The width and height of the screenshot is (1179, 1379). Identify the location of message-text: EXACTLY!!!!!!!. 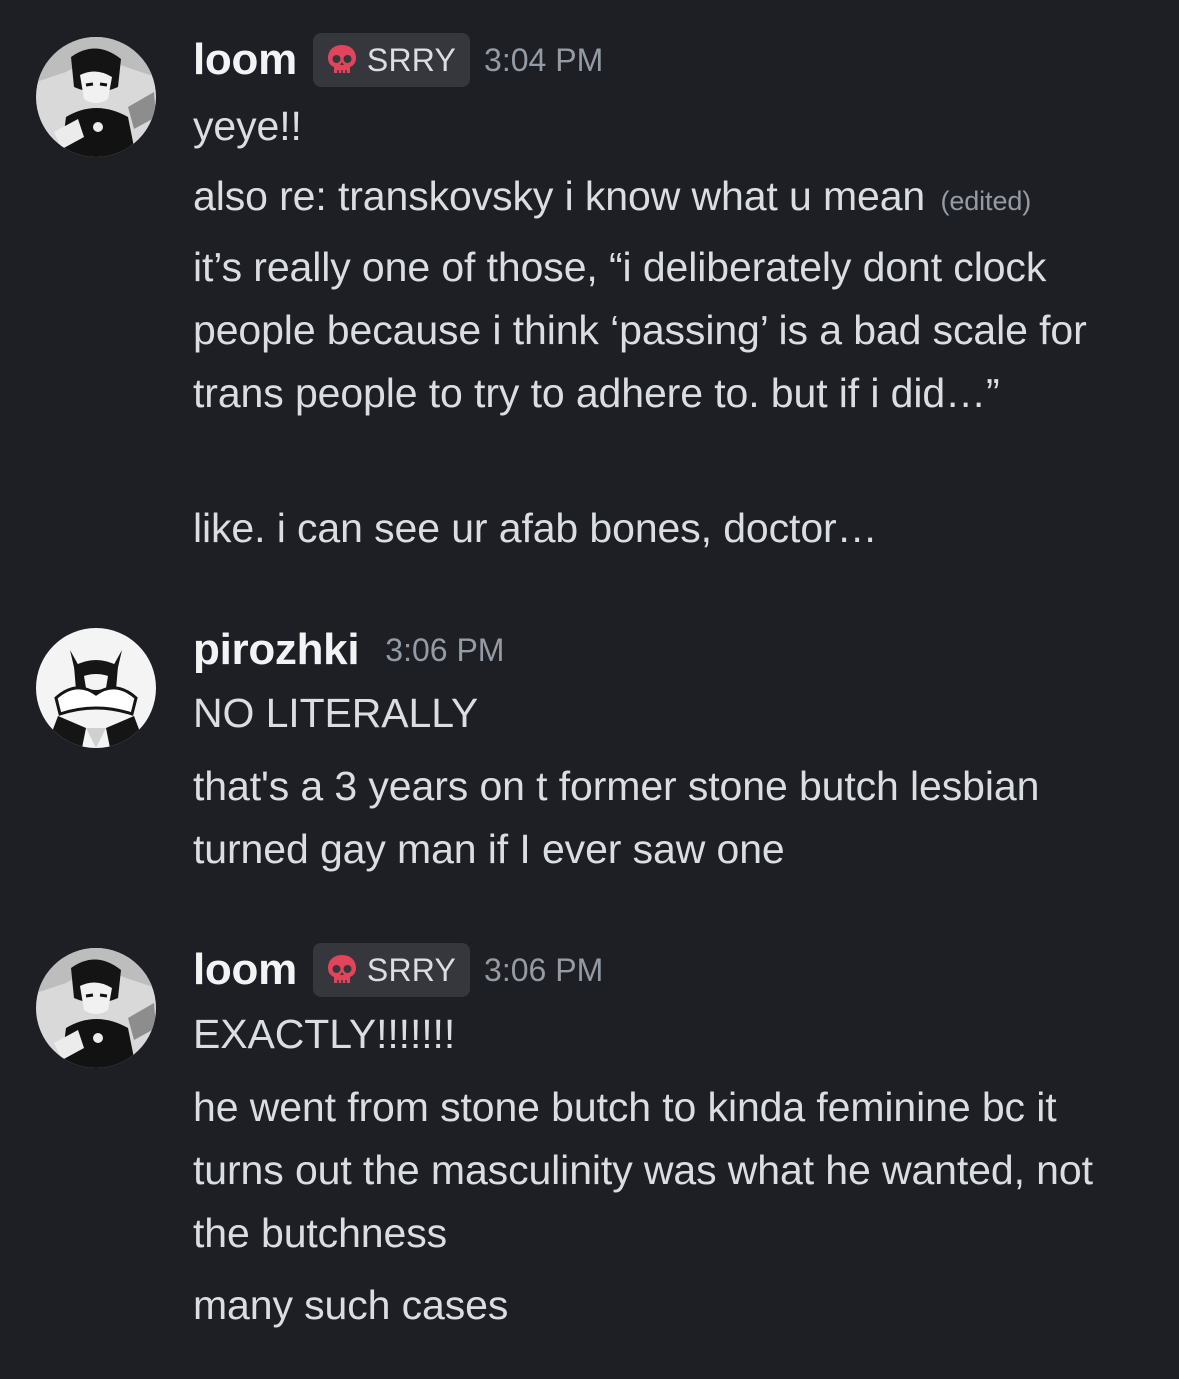
(324, 1034).